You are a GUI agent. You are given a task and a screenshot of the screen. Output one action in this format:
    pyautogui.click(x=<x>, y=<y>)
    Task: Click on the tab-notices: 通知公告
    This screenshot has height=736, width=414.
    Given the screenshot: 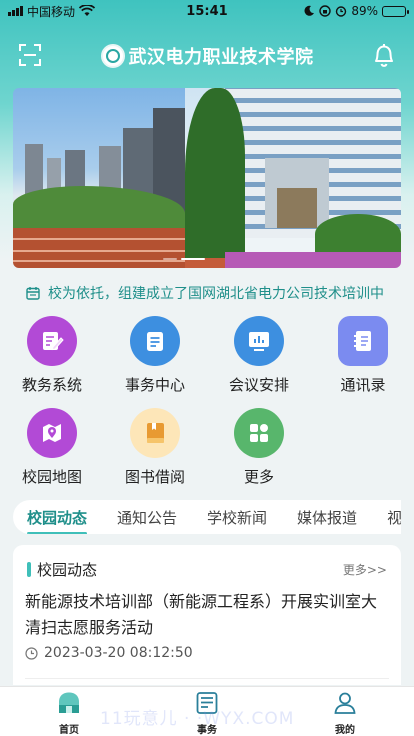 What is the action you would take?
    pyautogui.click(x=147, y=517)
    